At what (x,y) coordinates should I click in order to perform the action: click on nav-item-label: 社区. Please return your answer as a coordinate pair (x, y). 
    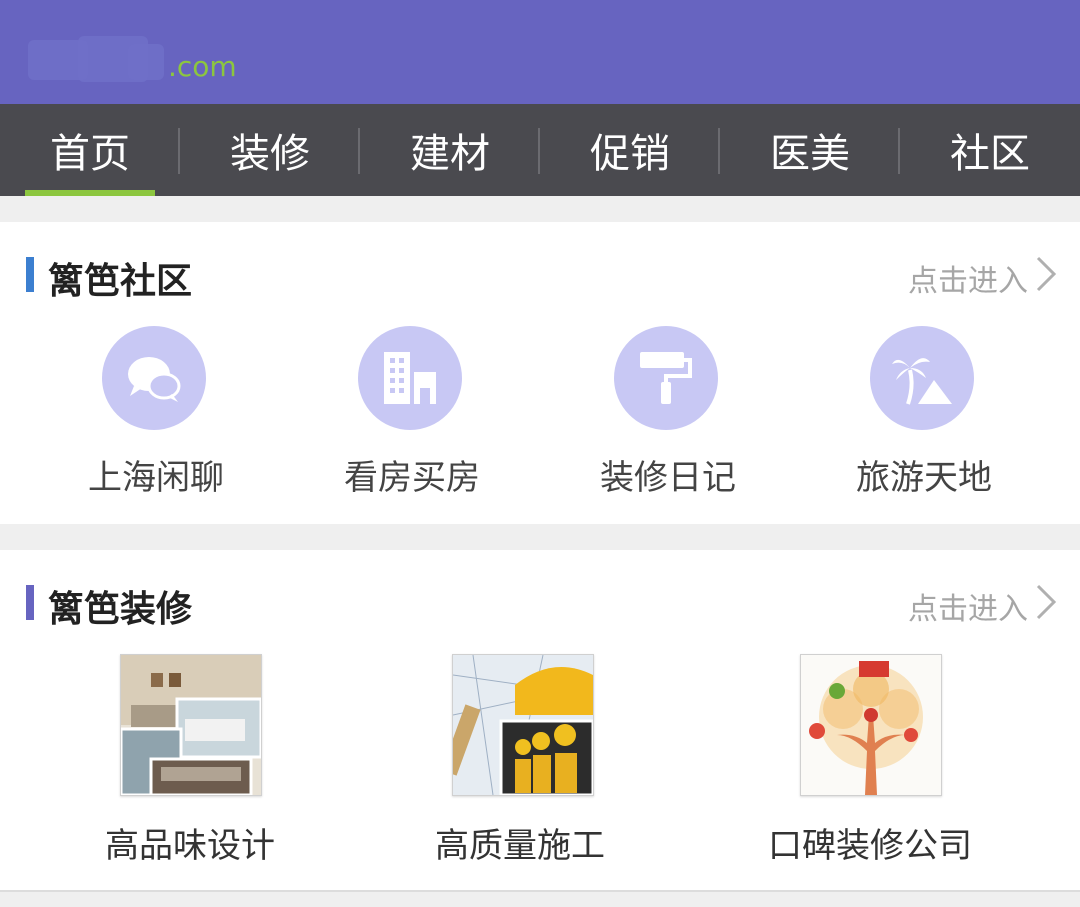
    Looking at the image, I should click on (990, 154).